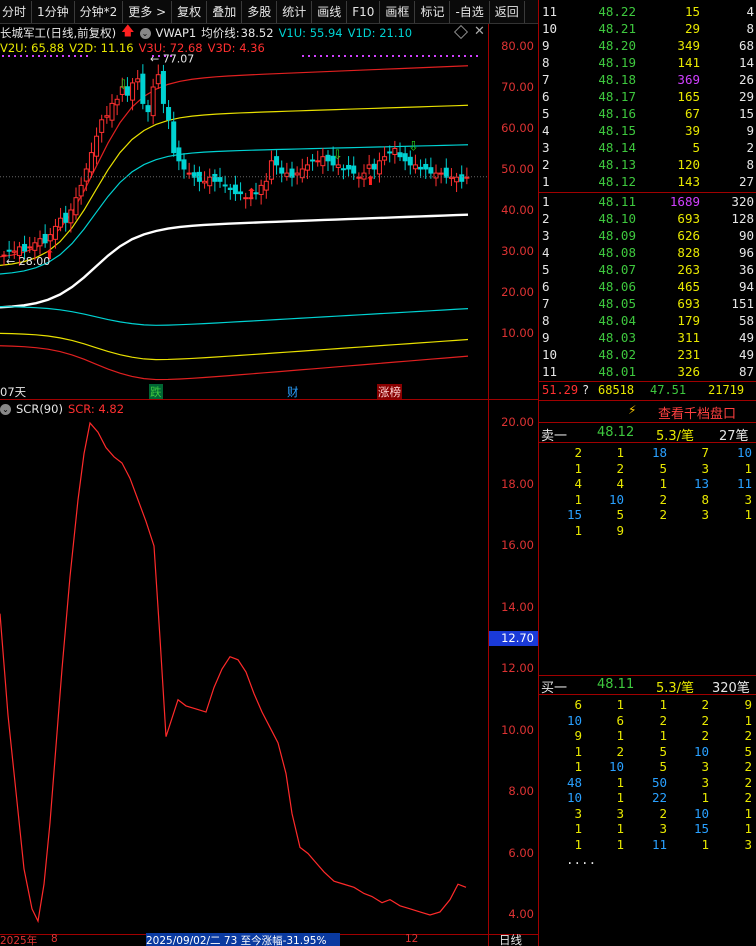 The width and height of the screenshot is (756, 946). Describe the element at coordinates (461, 32) in the screenshot. I see `diamond-icon` at that location.